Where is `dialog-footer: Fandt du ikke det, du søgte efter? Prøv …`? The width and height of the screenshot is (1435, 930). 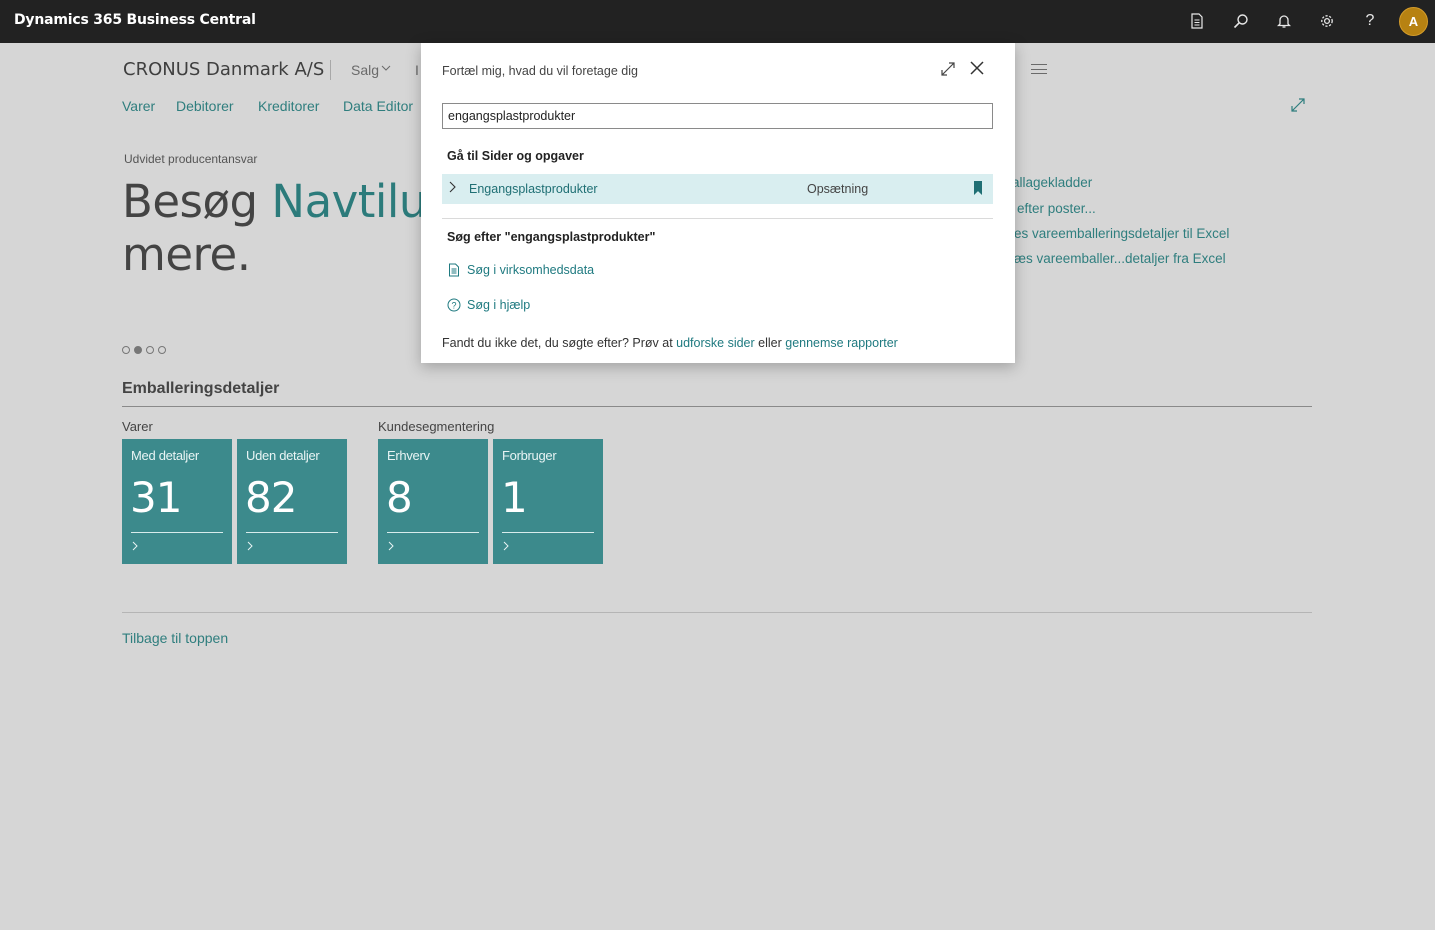 dialog-footer: Fandt du ikke det, du søgte efter? Prøv … is located at coordinates (670, 343).